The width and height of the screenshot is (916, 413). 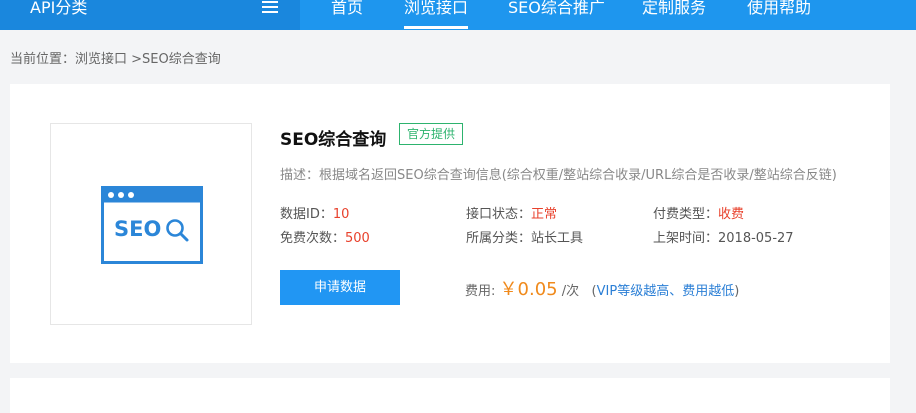 I want to click on nav-help: 使用帮助, so click(x=779, y=9).